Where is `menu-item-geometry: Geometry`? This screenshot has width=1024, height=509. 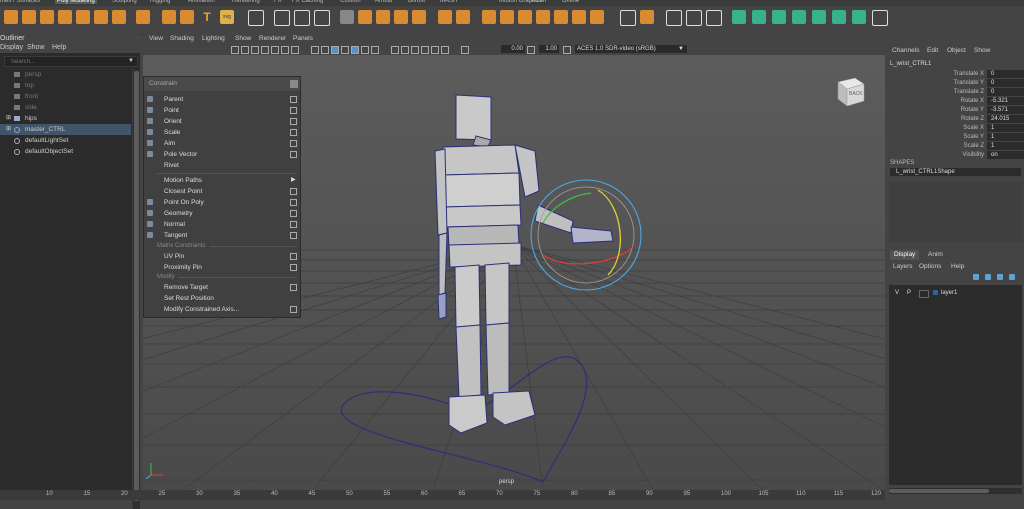 menu-item-geometry: Geometry is located at coordinates (222, 213).